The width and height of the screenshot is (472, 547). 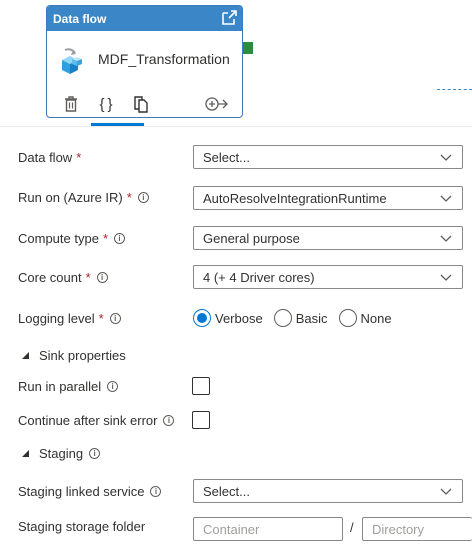 What do you see at coordinates (71, 63) in the screenshot?
I see `dataflow-icon` at bounding box center [71, 63].